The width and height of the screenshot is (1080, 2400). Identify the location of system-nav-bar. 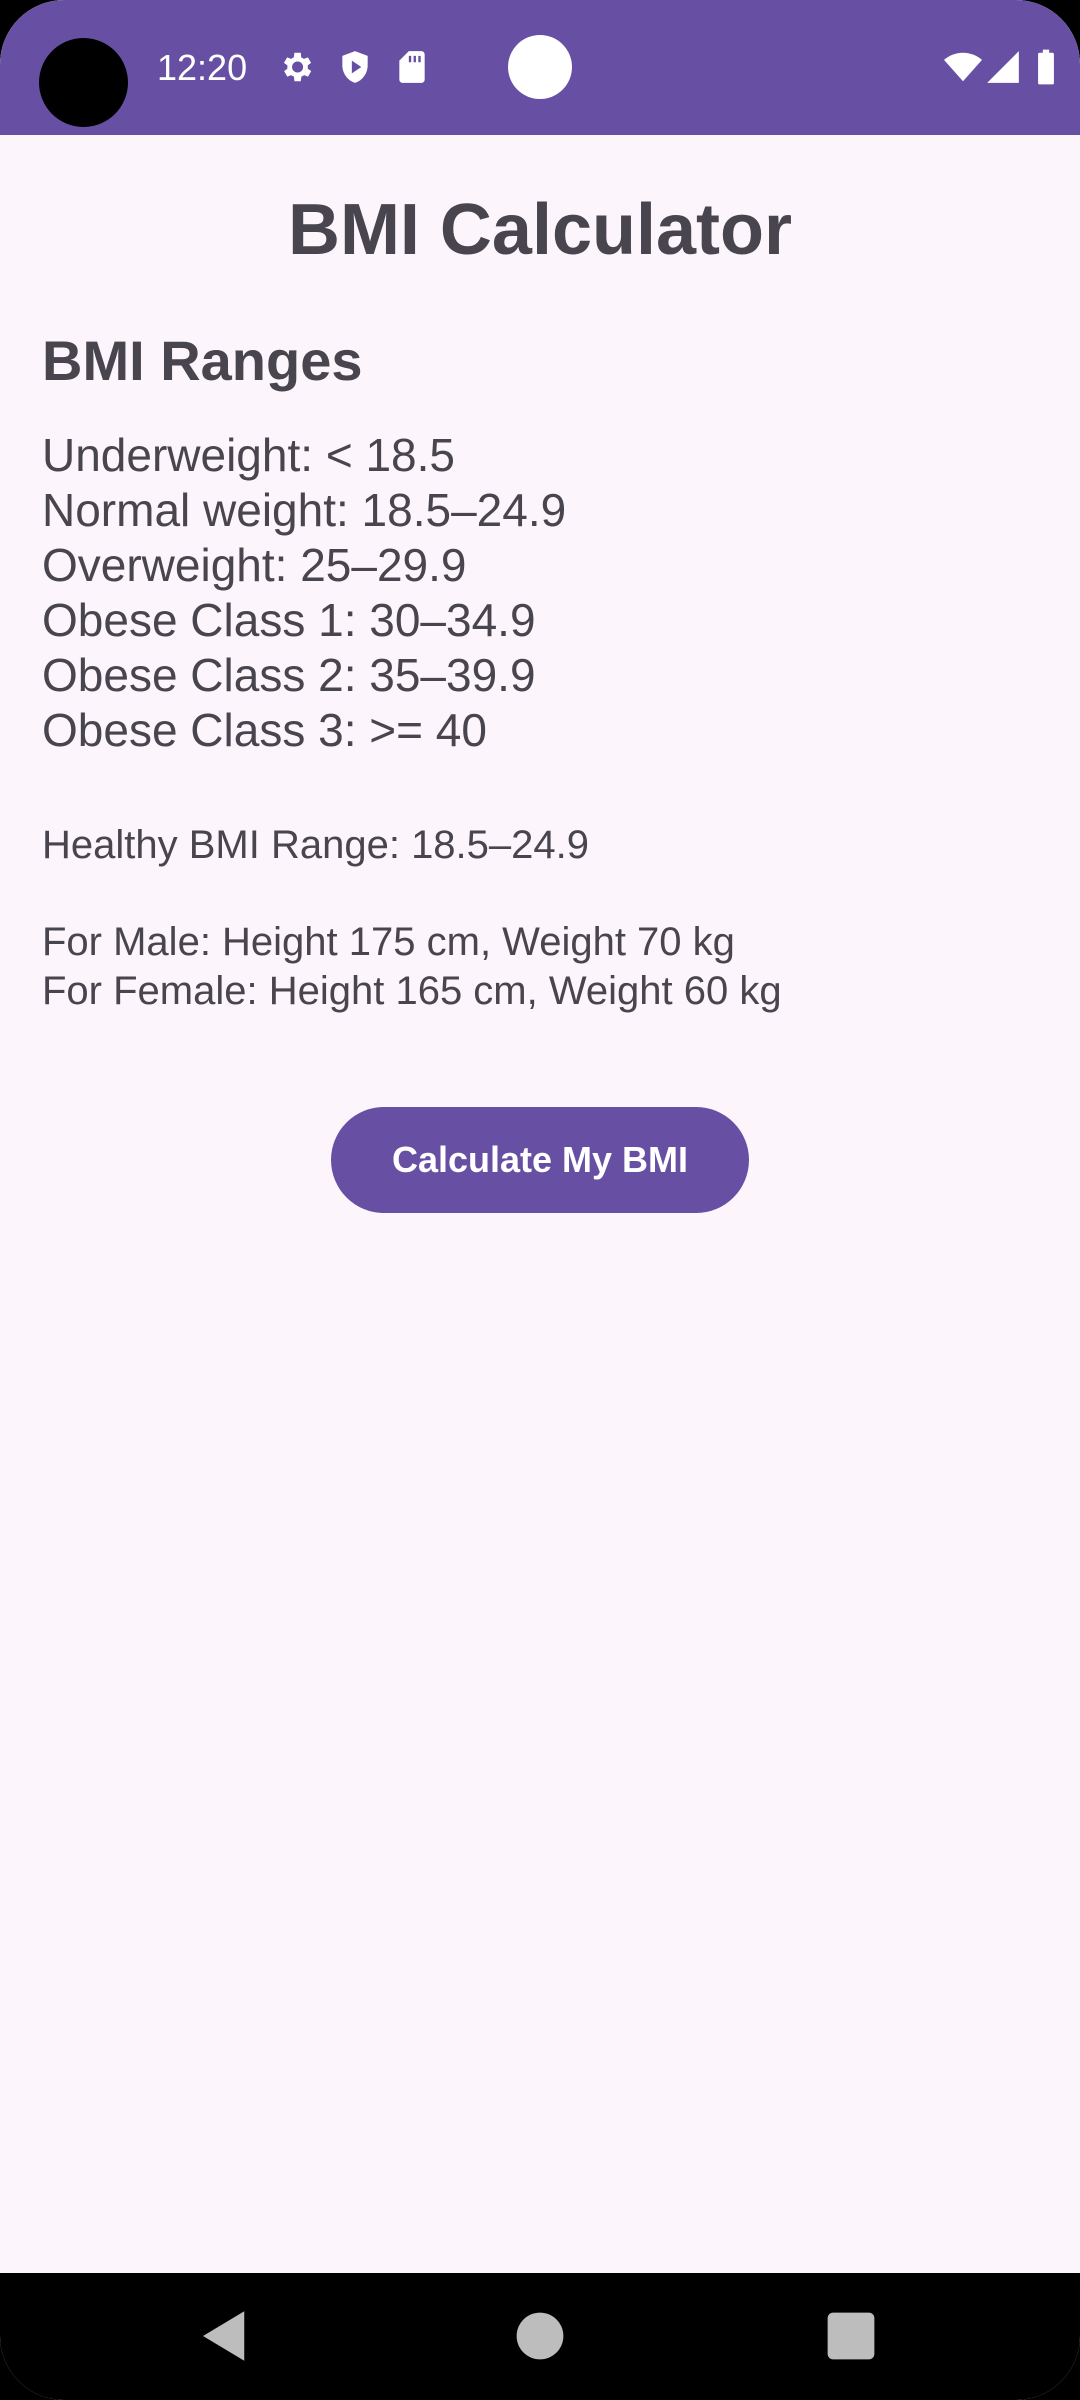
(540, 2336).